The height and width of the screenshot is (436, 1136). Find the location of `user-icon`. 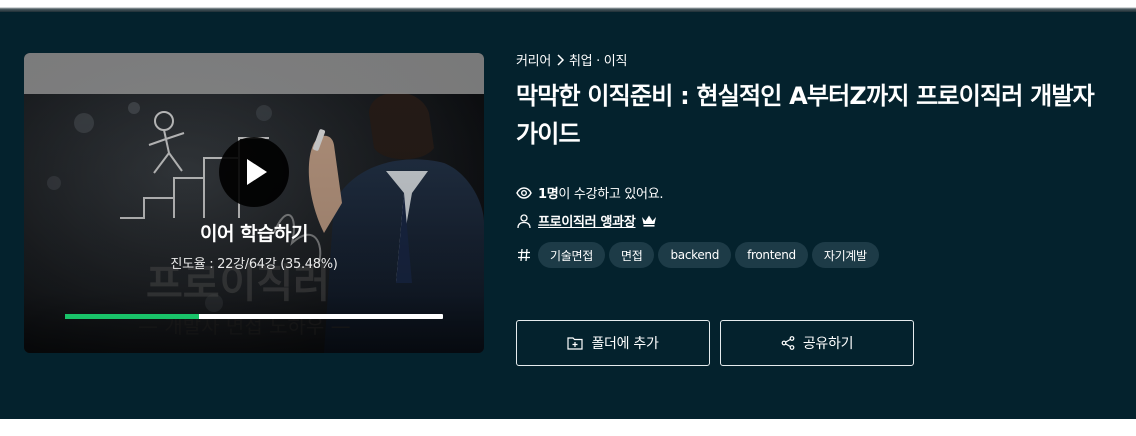

user-icon is located at coordinates (524, 221).